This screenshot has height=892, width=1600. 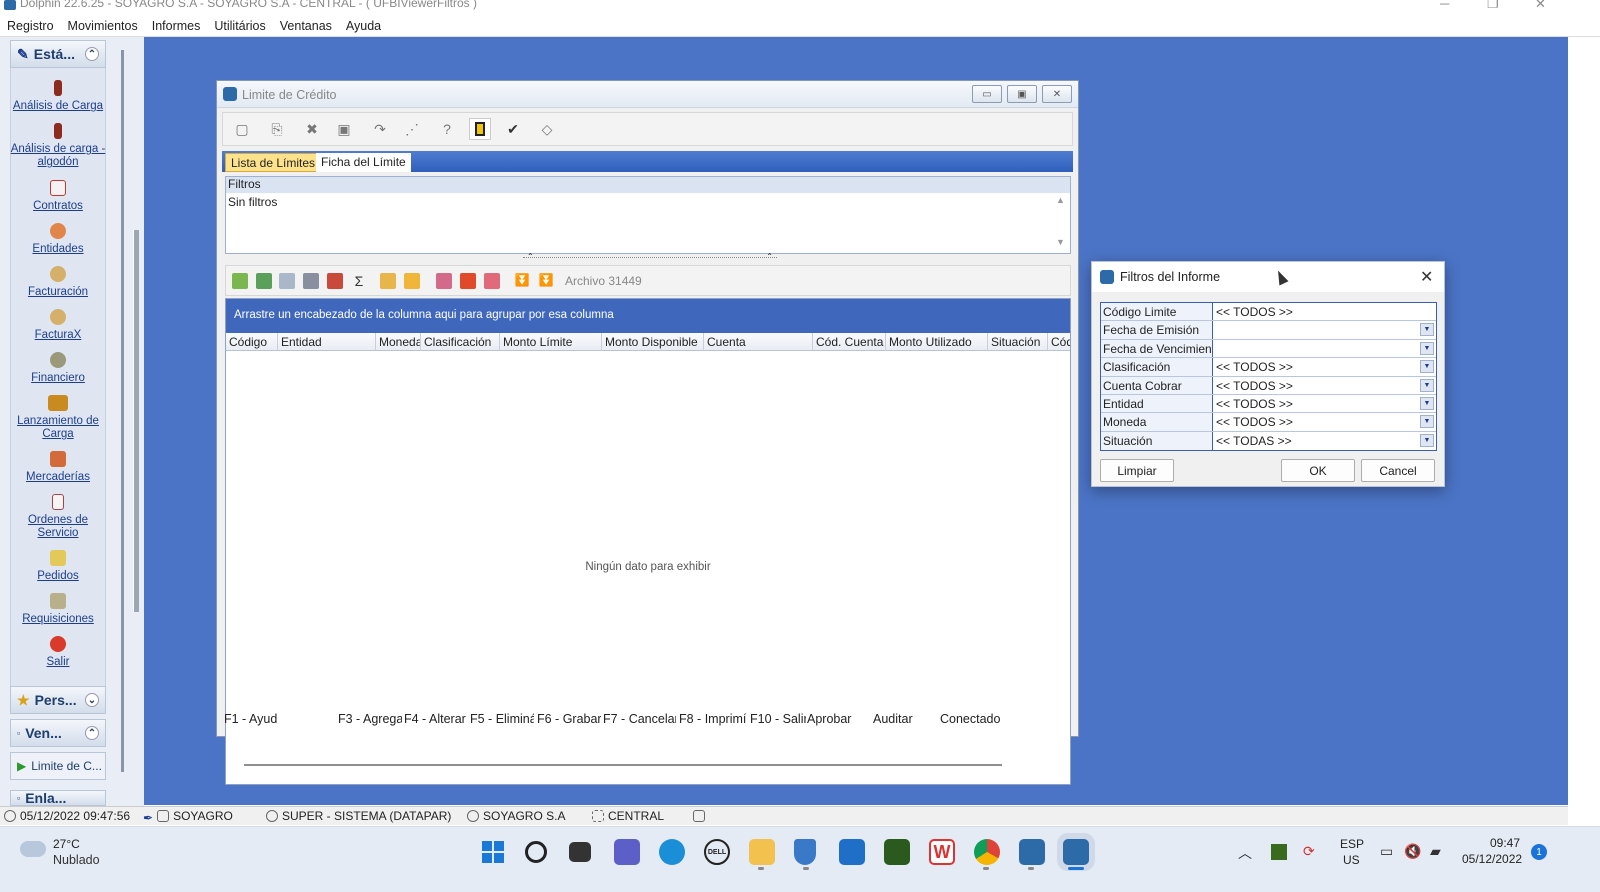 What do you see at coordinates (672, 852) in the screenshot?
I see `edge-icon` at bounding box center [672, 852].